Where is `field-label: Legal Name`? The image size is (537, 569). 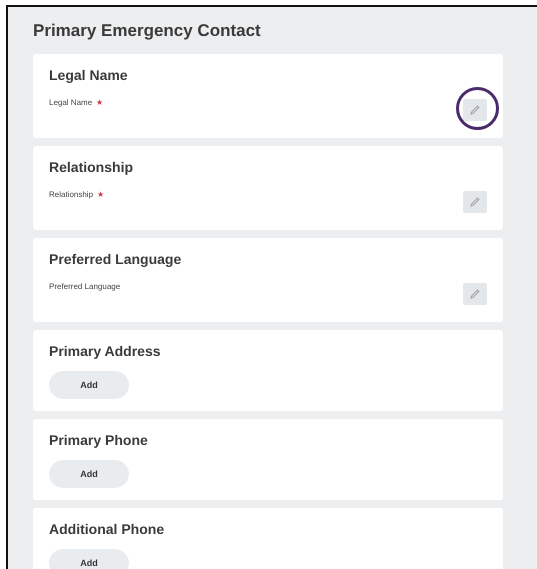
field-label: Legal Name is located at coordinates (70, 102).